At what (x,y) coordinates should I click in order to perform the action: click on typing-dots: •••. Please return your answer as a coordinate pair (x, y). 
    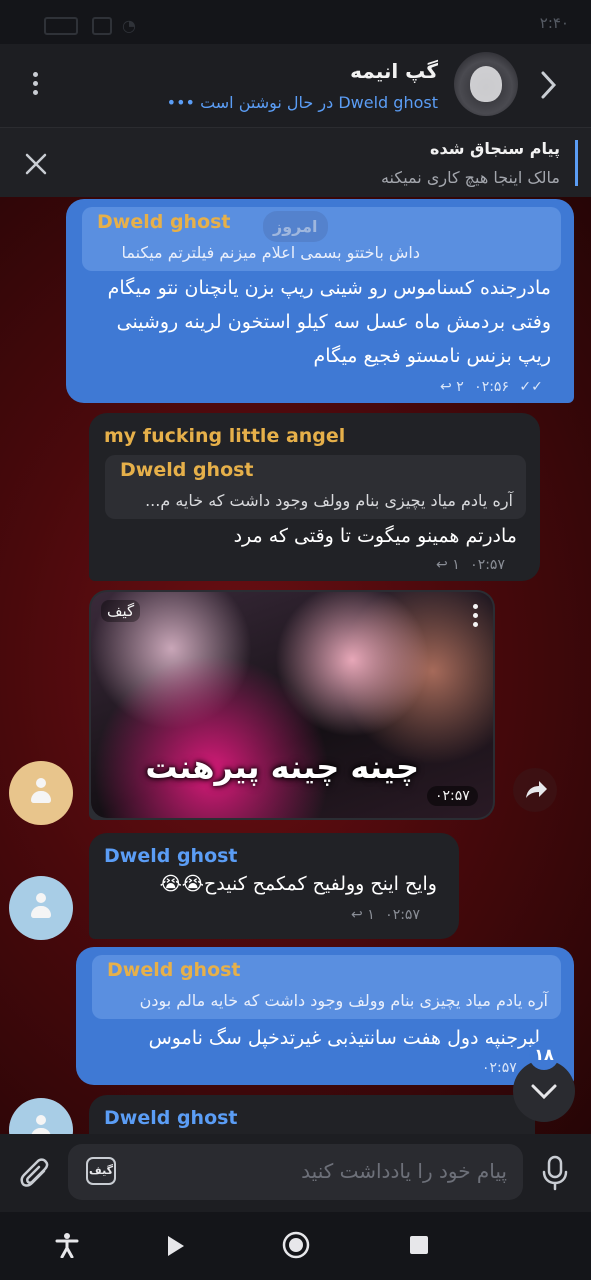
    Looking at the image, I should click on (180, 102).